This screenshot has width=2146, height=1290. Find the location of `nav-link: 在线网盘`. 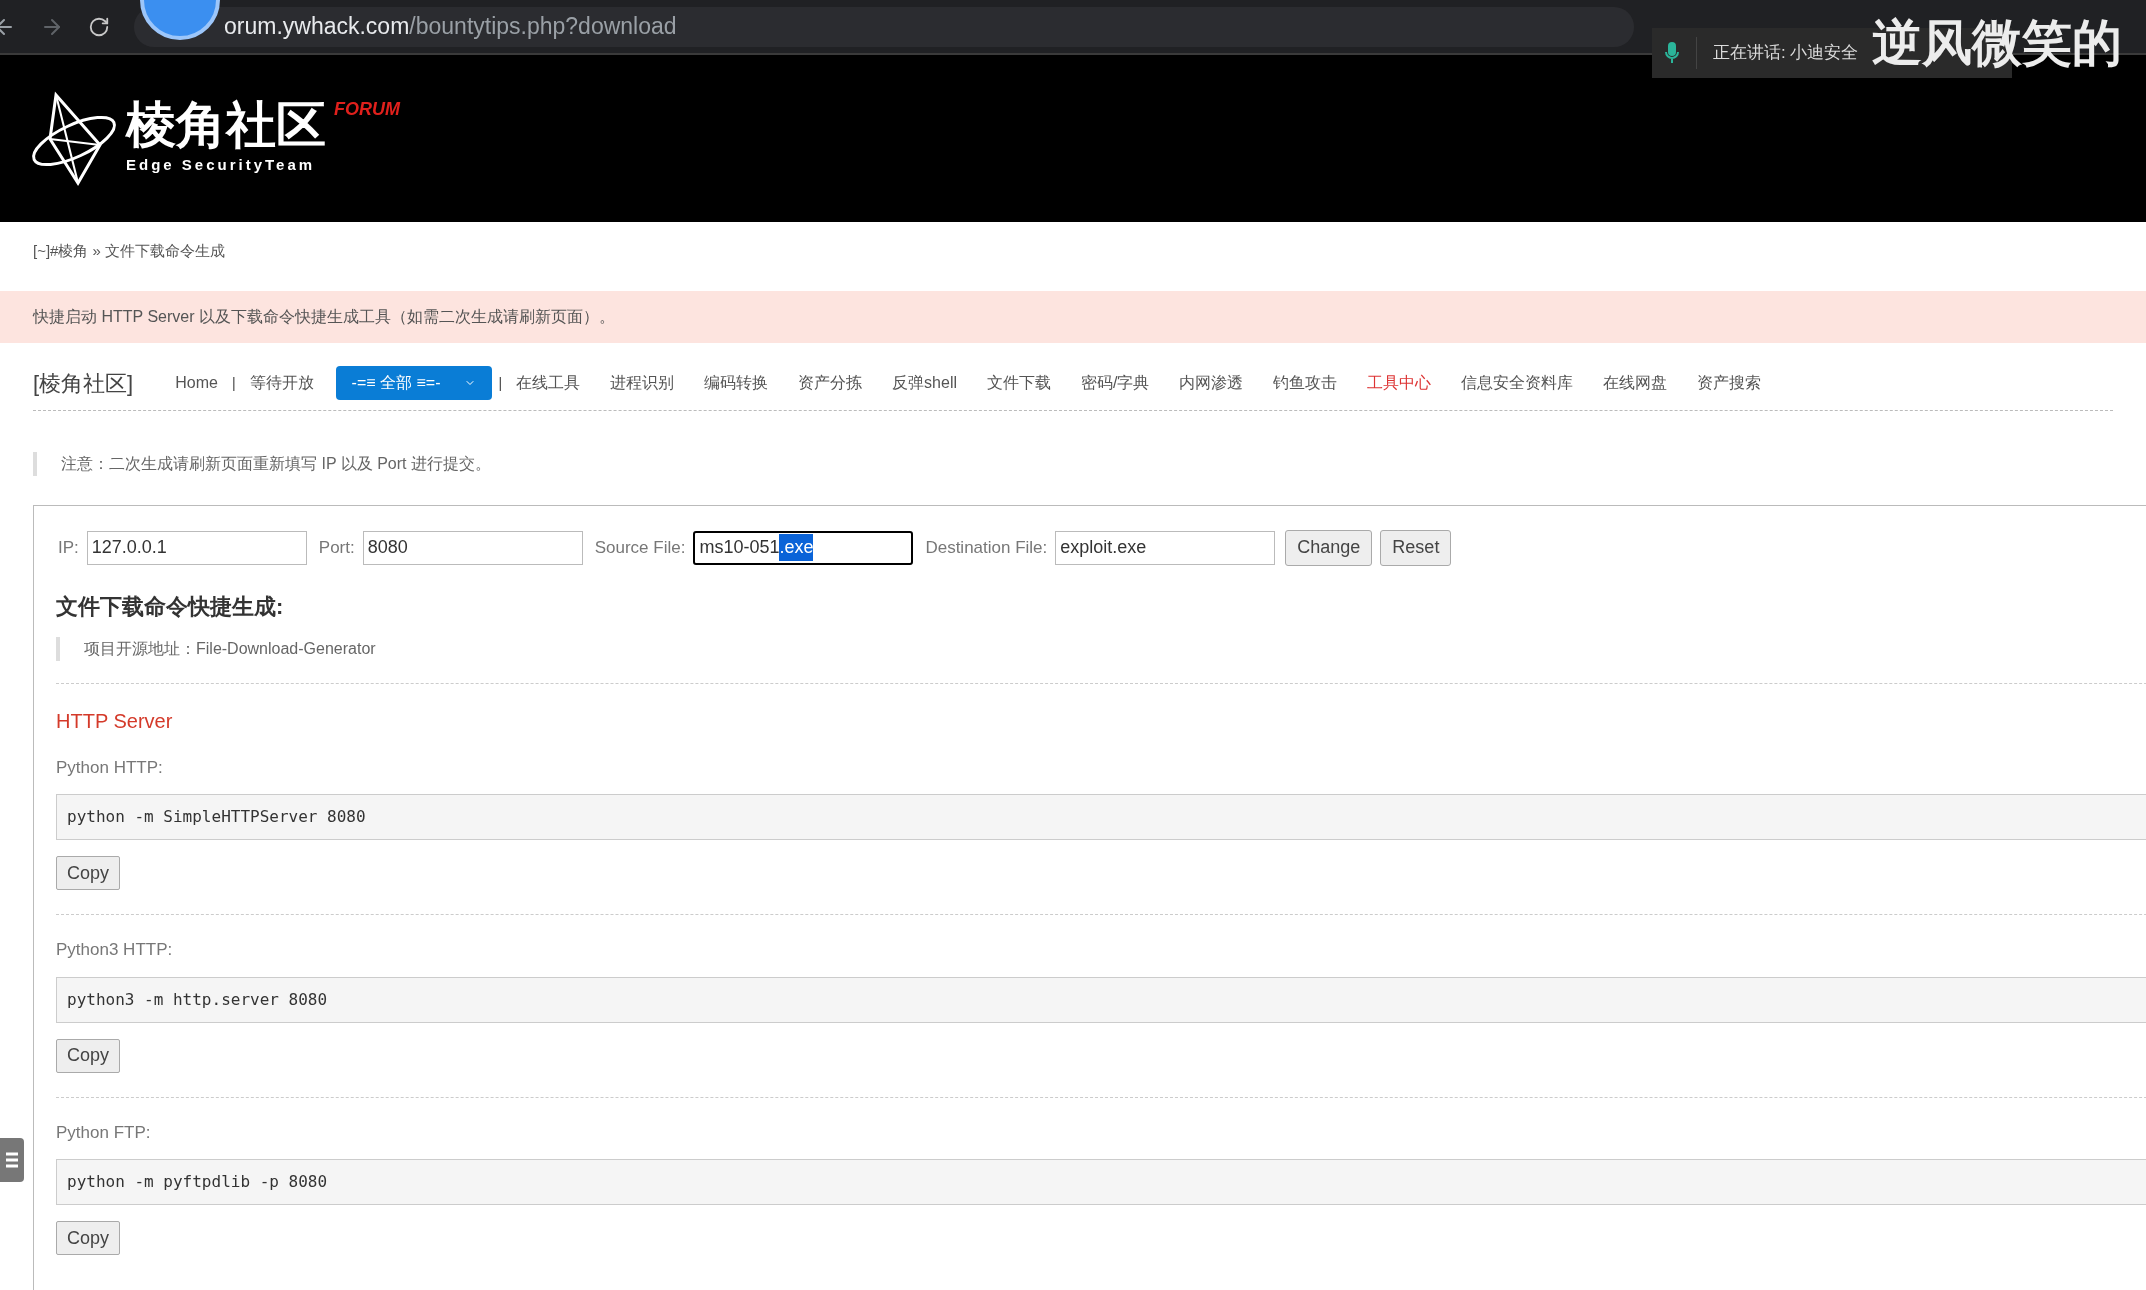

nav-link: 在线网盘 is located at coordinates (1635, 383).